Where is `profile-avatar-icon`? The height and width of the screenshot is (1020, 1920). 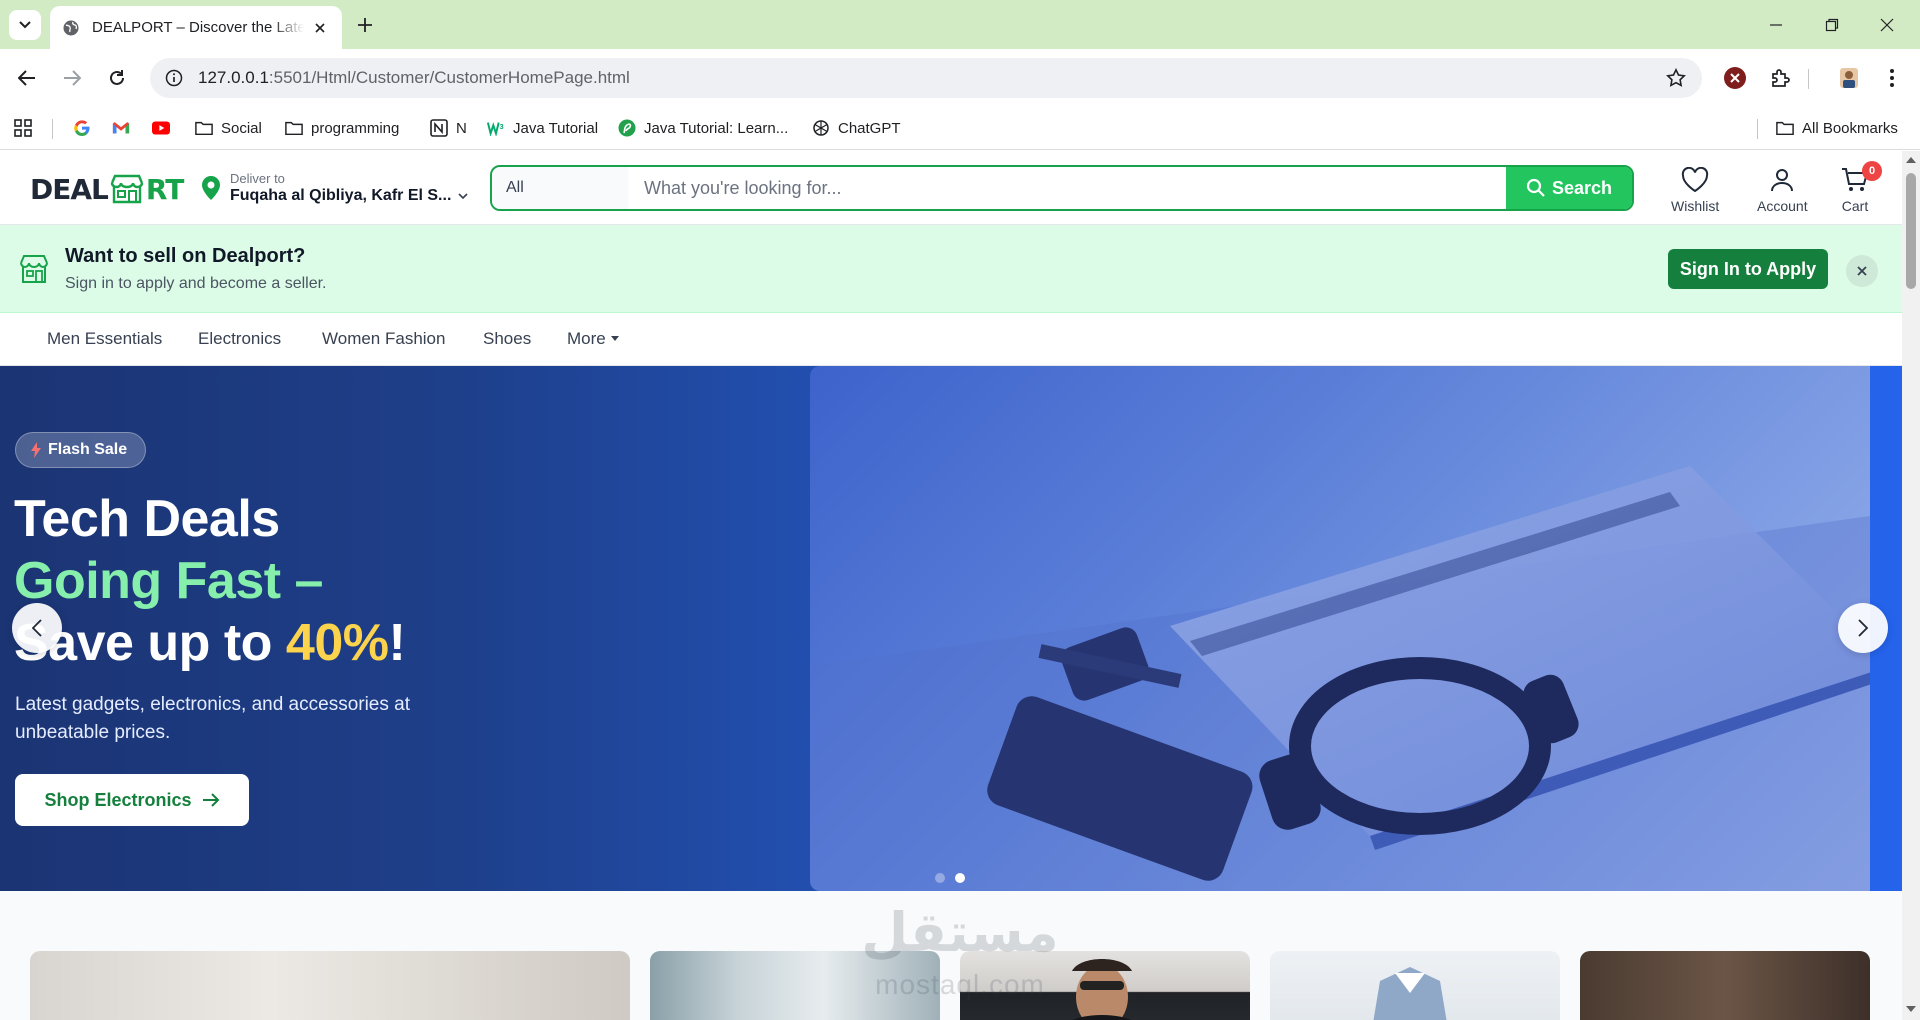
profile-avatar-icon is located at coordinates (1849, 78).